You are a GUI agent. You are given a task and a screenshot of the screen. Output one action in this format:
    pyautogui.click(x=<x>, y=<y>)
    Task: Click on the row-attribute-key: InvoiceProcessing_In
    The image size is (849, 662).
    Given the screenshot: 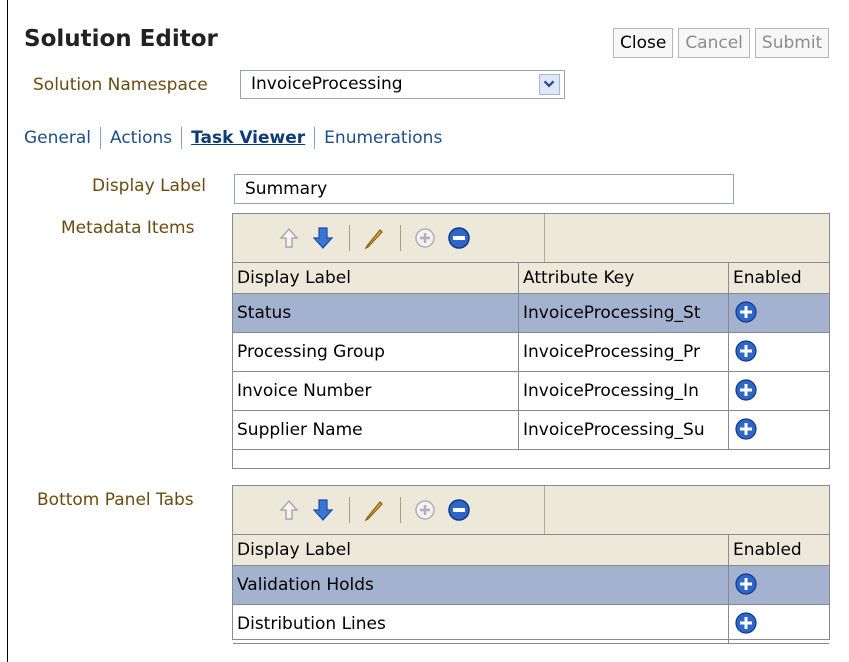 What is the action you would take?
    pyautogui.click(x=624, y=391)
    